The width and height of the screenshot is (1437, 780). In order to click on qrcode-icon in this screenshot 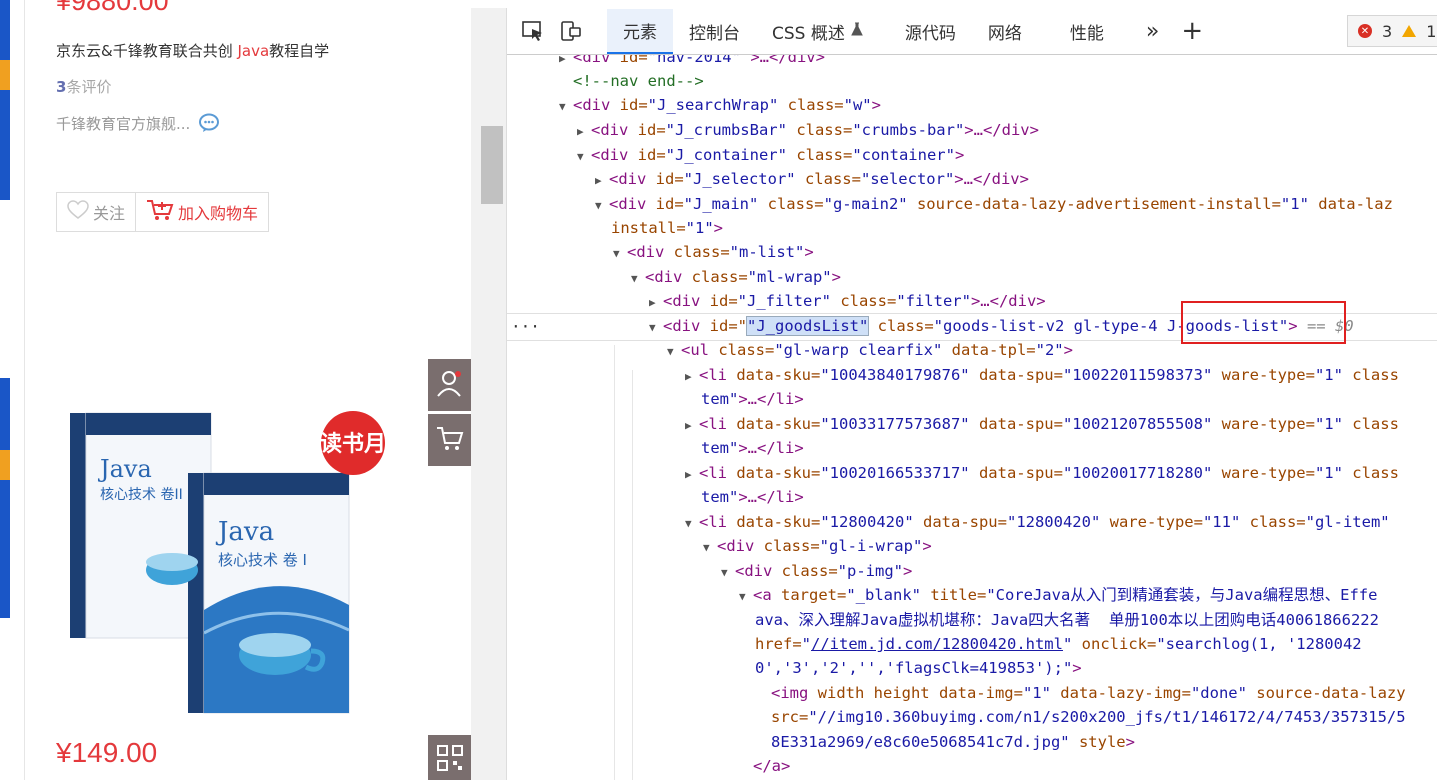, I will do `click(450, 760)`.